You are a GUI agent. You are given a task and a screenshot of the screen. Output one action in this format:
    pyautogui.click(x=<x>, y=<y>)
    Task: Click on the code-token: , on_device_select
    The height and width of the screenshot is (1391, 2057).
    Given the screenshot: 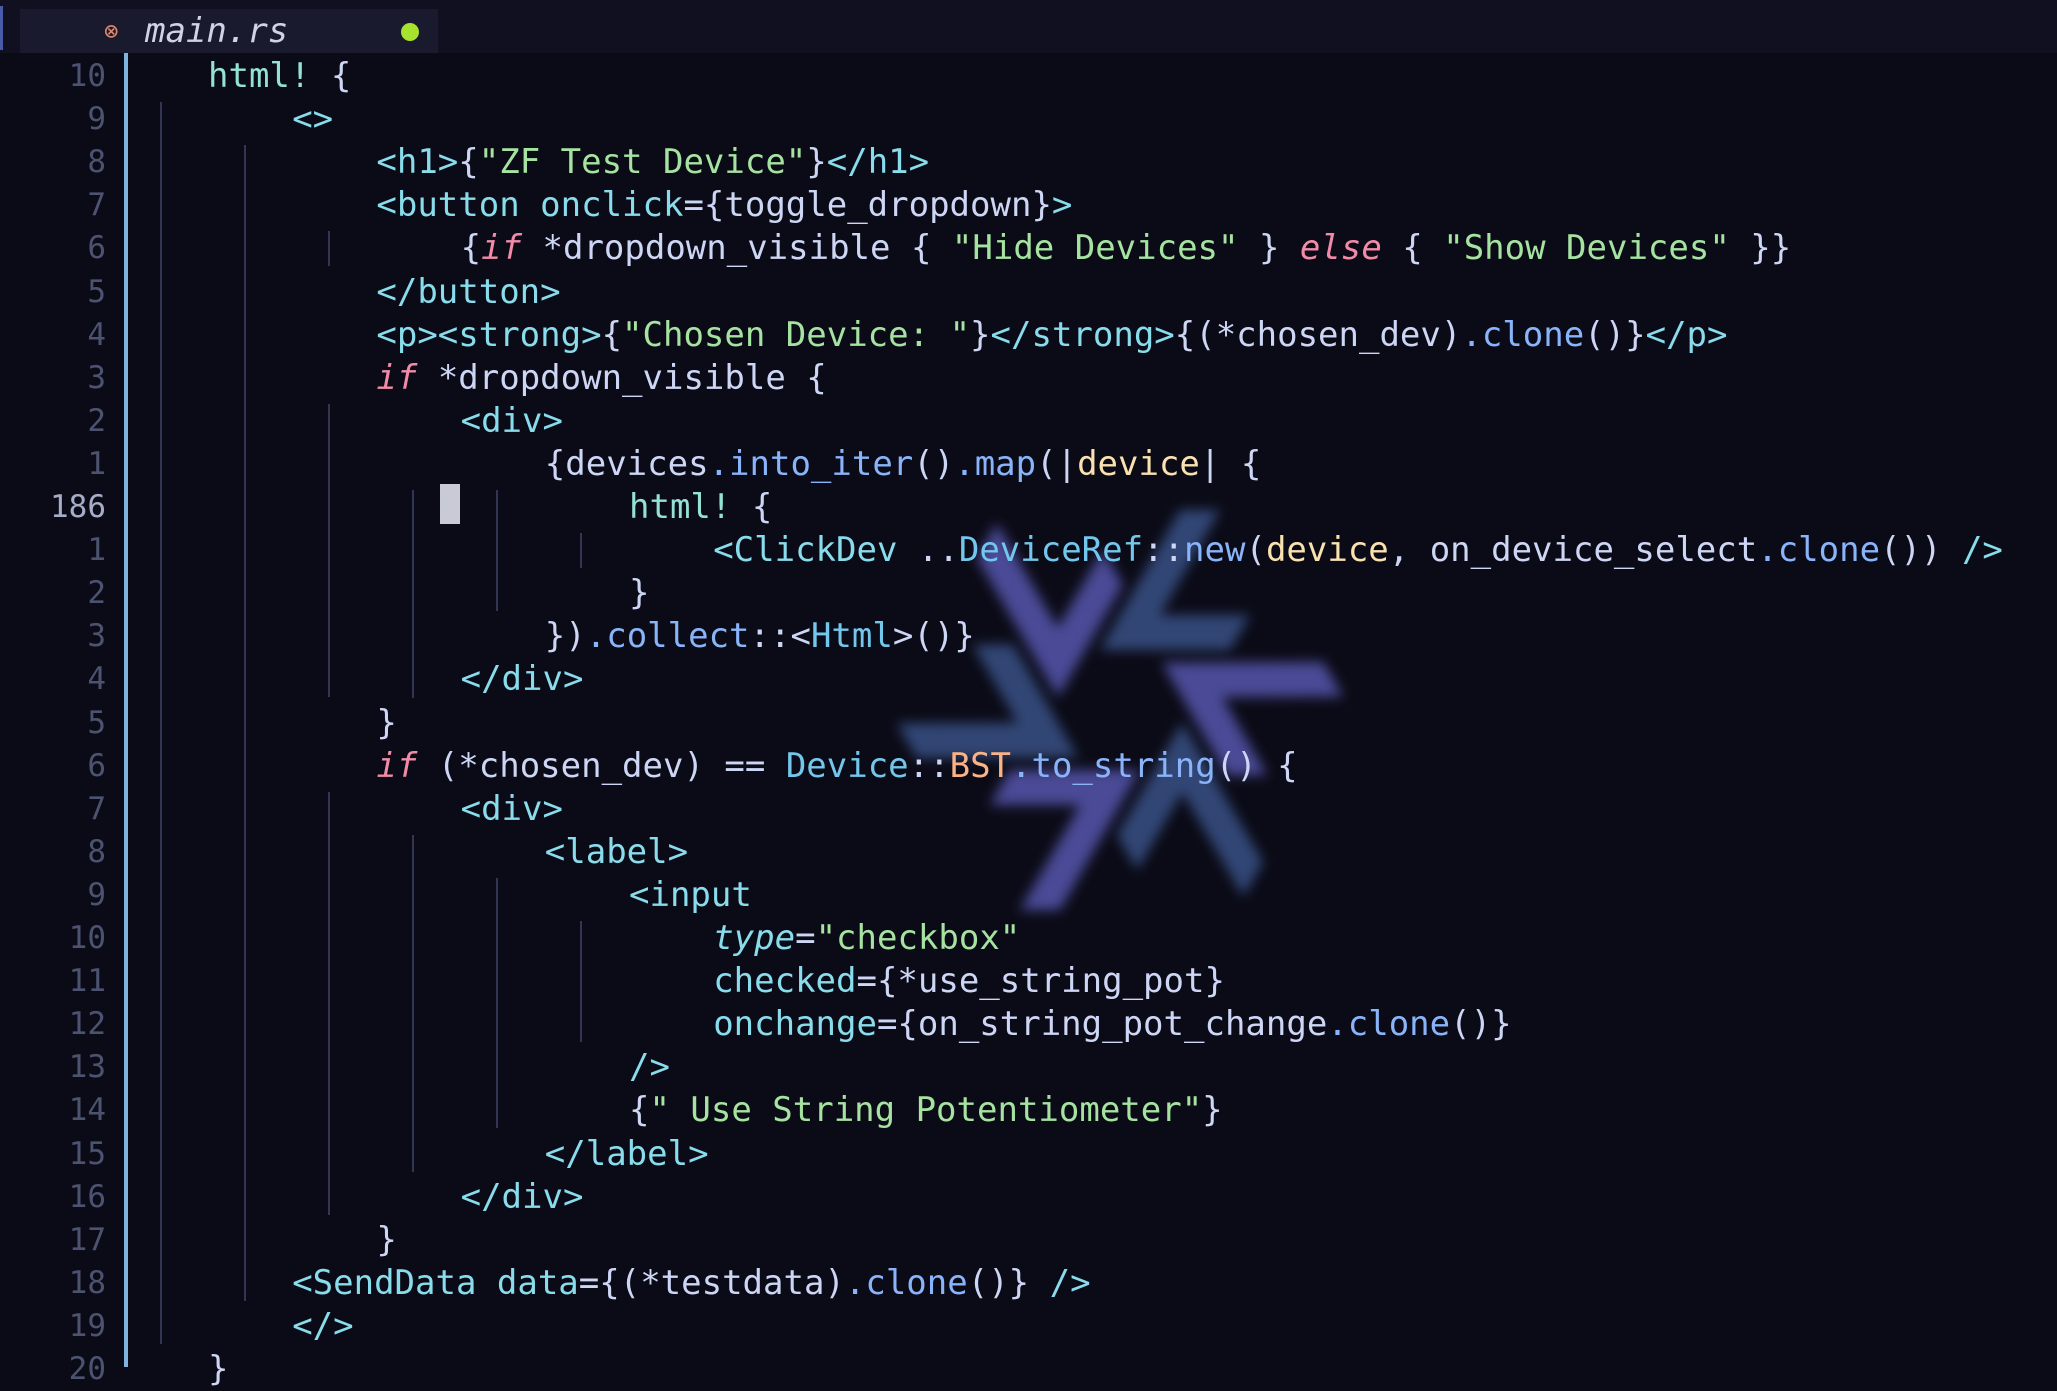 What is the action you would take?
    pyautogui.click(x=1573, y=550)
    